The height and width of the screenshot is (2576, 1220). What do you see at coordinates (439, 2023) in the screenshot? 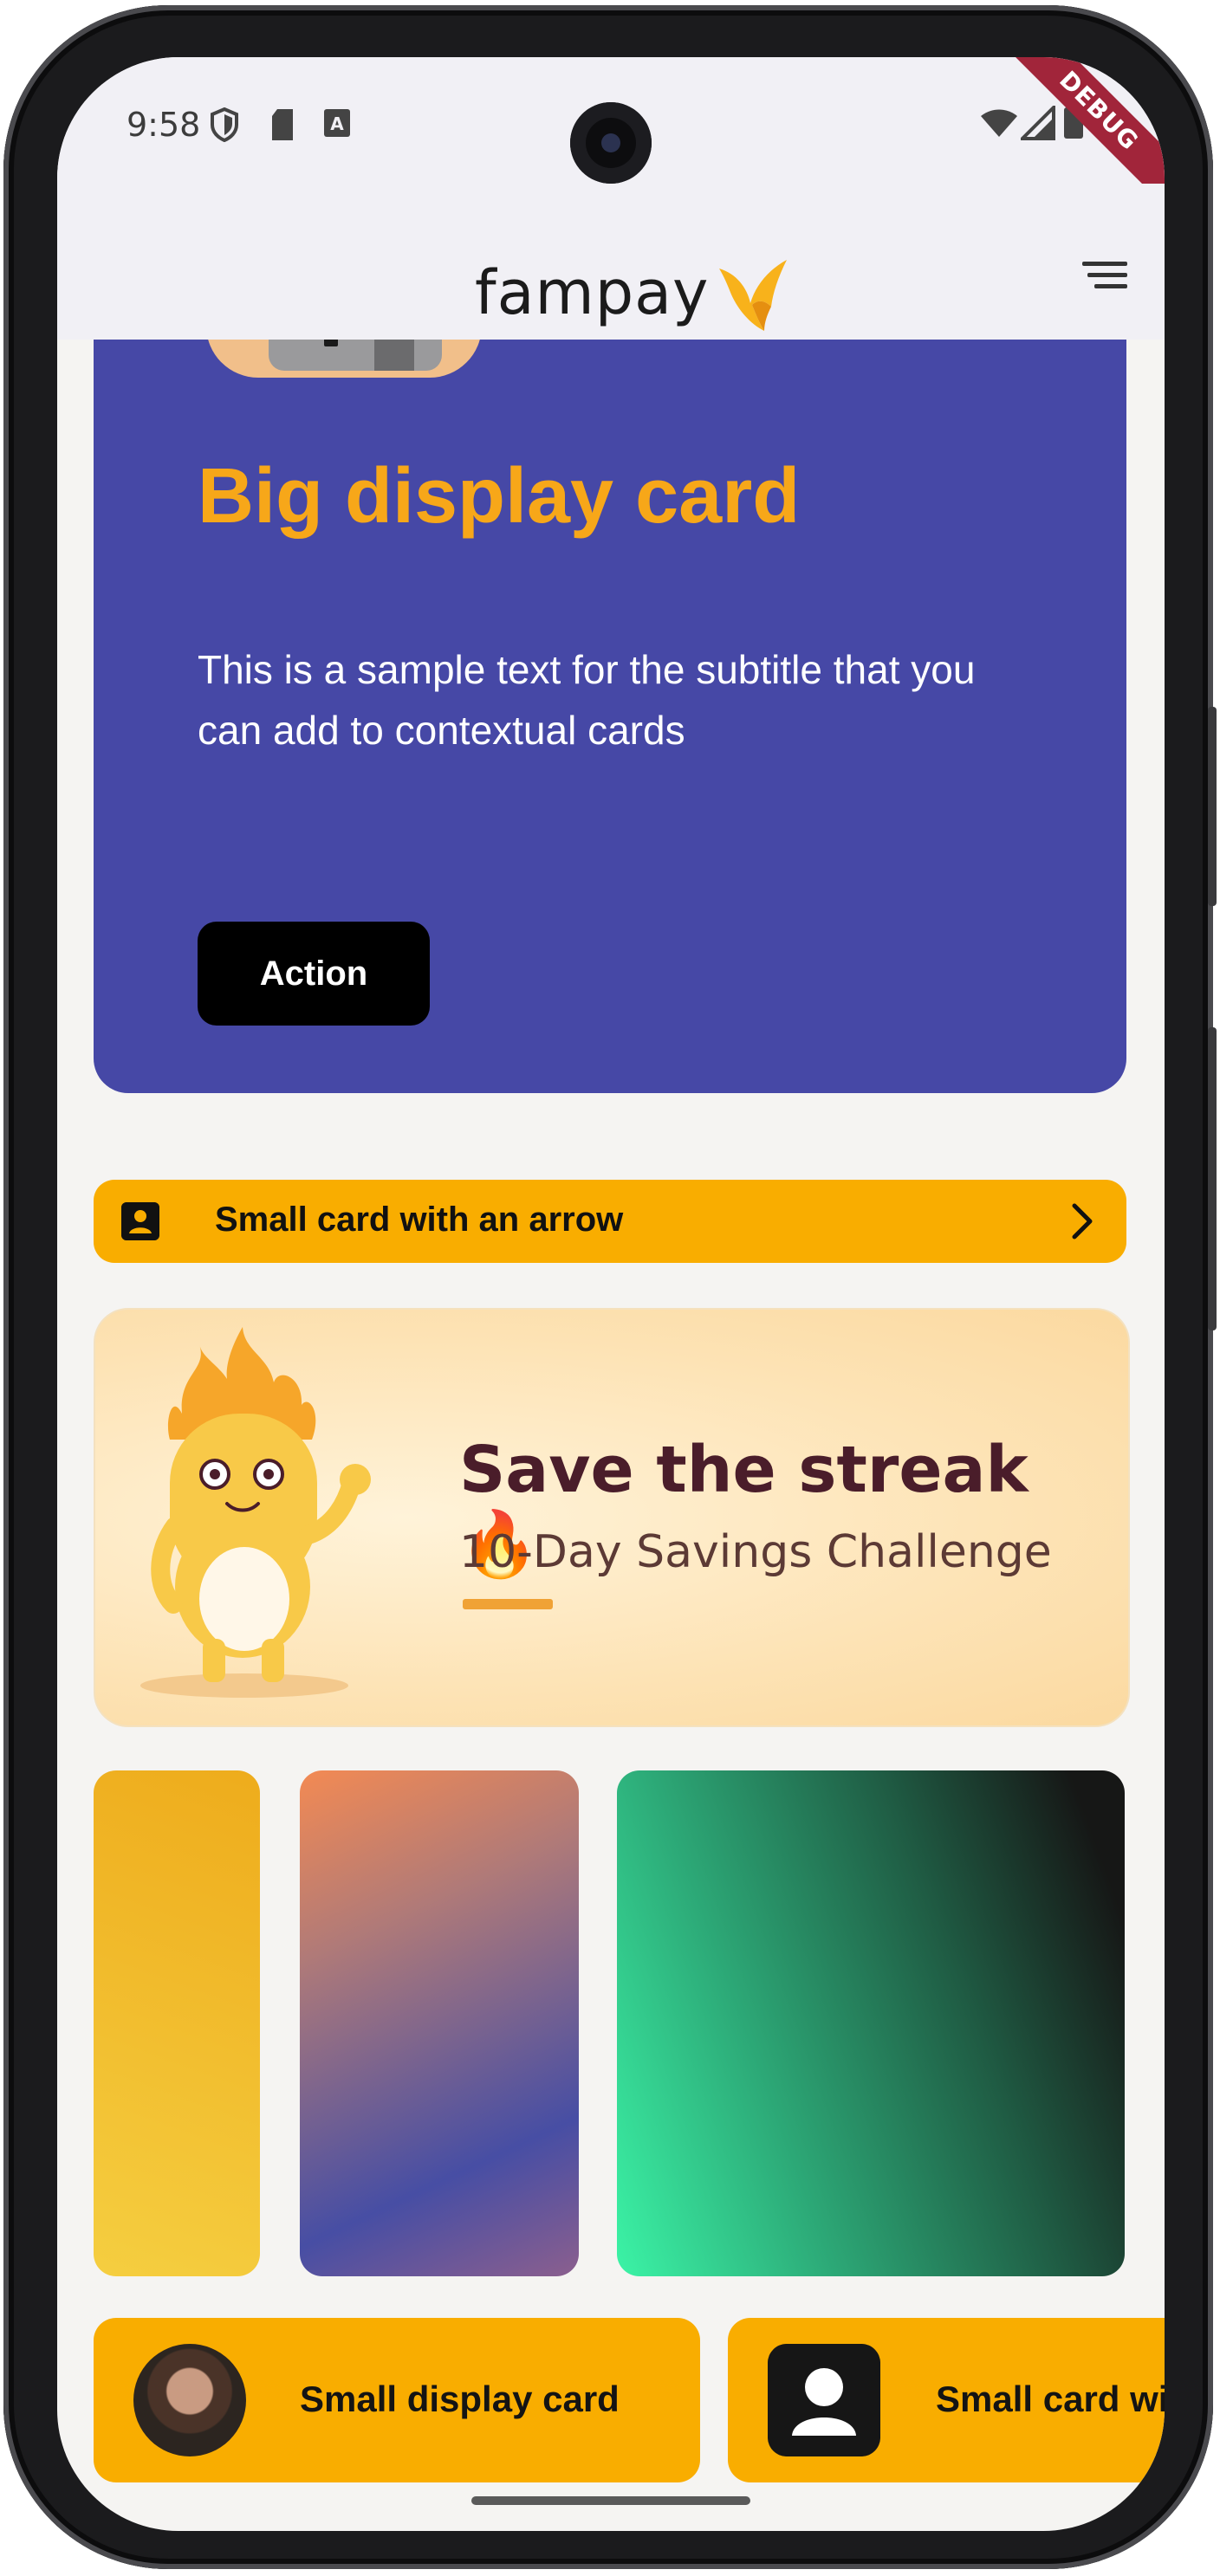
I see `gradient-card-orange-purple` at bounding box center [439, 2023].